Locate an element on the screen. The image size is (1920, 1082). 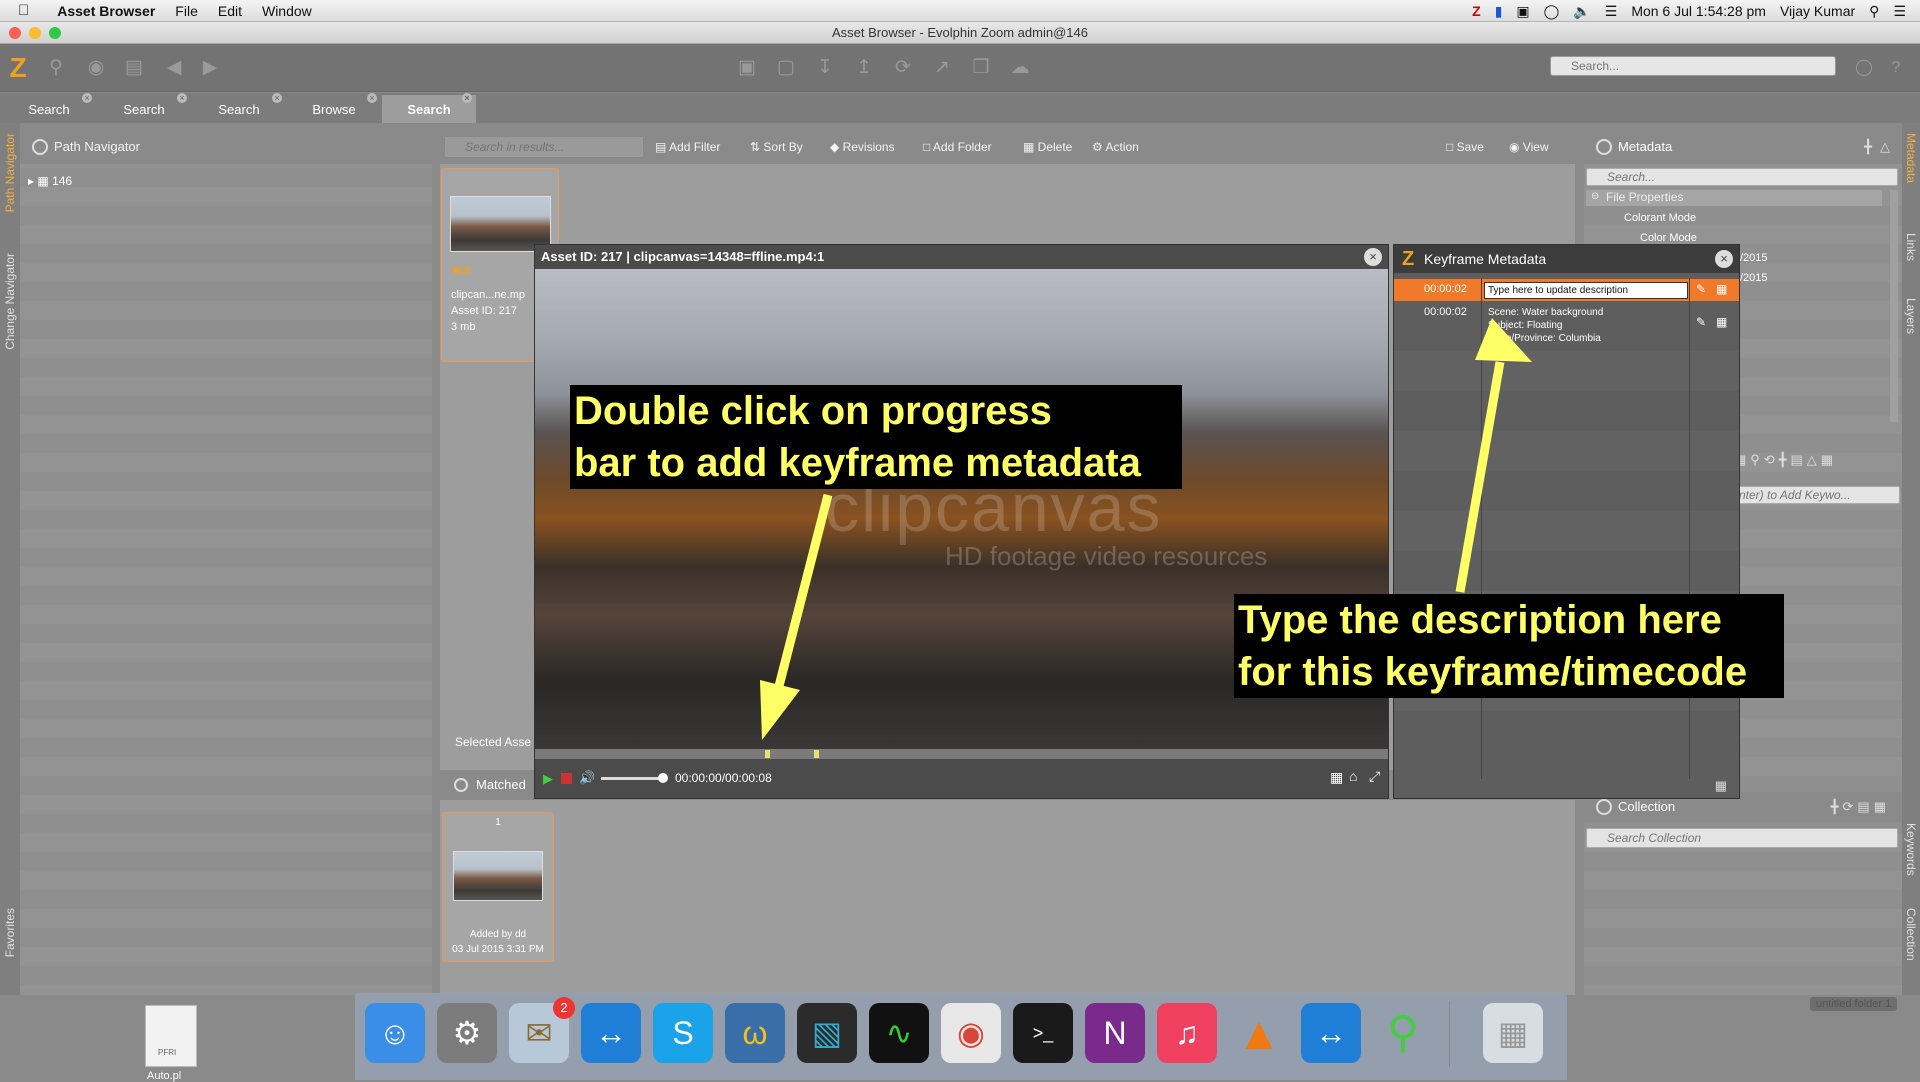
arrow-head-progress is located at coordinates (780, 710).